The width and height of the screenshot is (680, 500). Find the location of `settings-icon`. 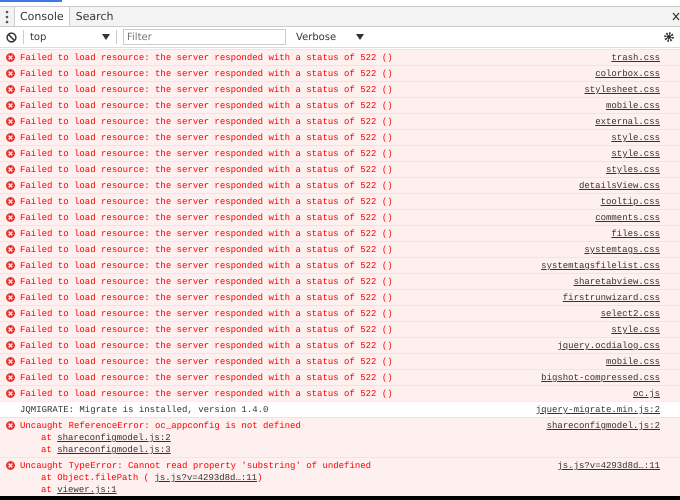

settings-icon is located at coordinates (669, 37).